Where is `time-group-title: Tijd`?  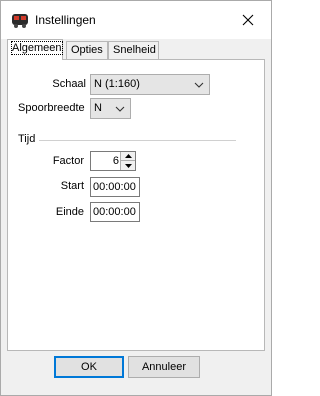 time-group-title: Tijd is located at coordinates (29, 139).